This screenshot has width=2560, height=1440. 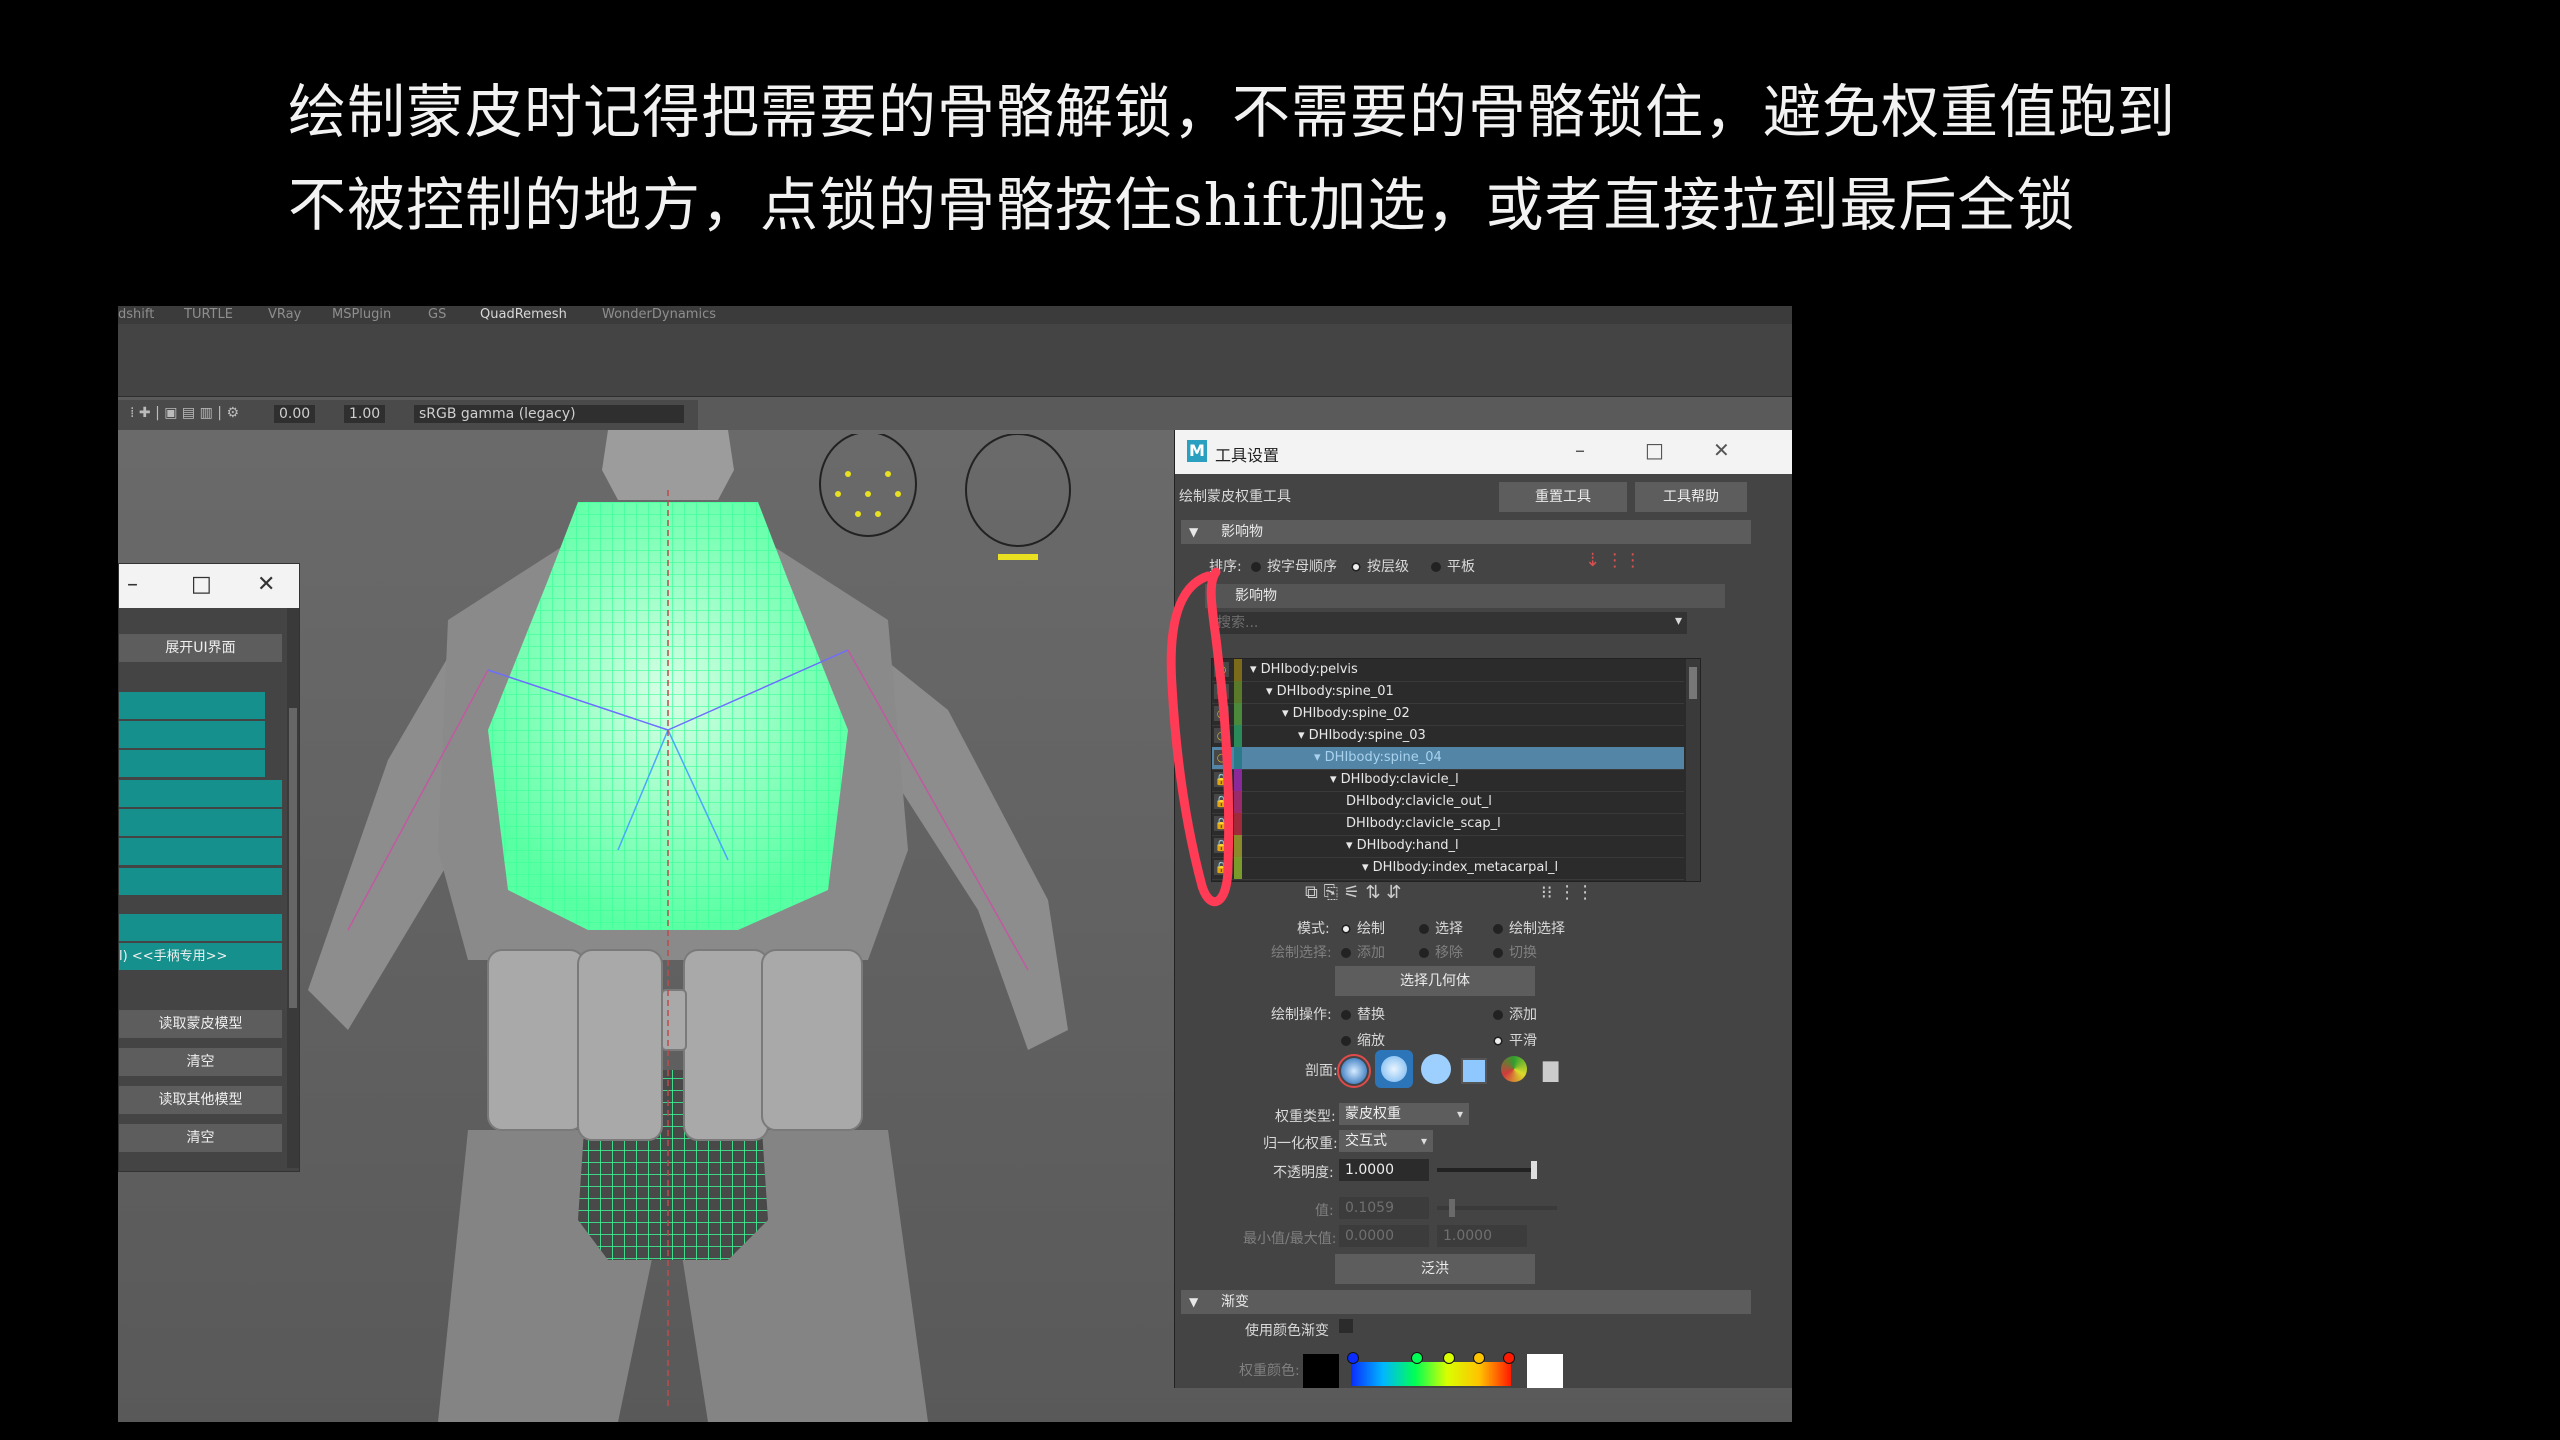 What do you see at coordinates (1441, 928) in the screenshot?
I see `mode-select-radio: 选择` at bounding box center [1441, 928].